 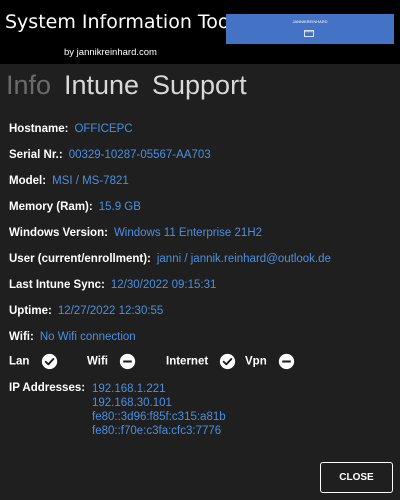 I want to click on memory-value: 15.9 GB, so click(x=119, y=207).